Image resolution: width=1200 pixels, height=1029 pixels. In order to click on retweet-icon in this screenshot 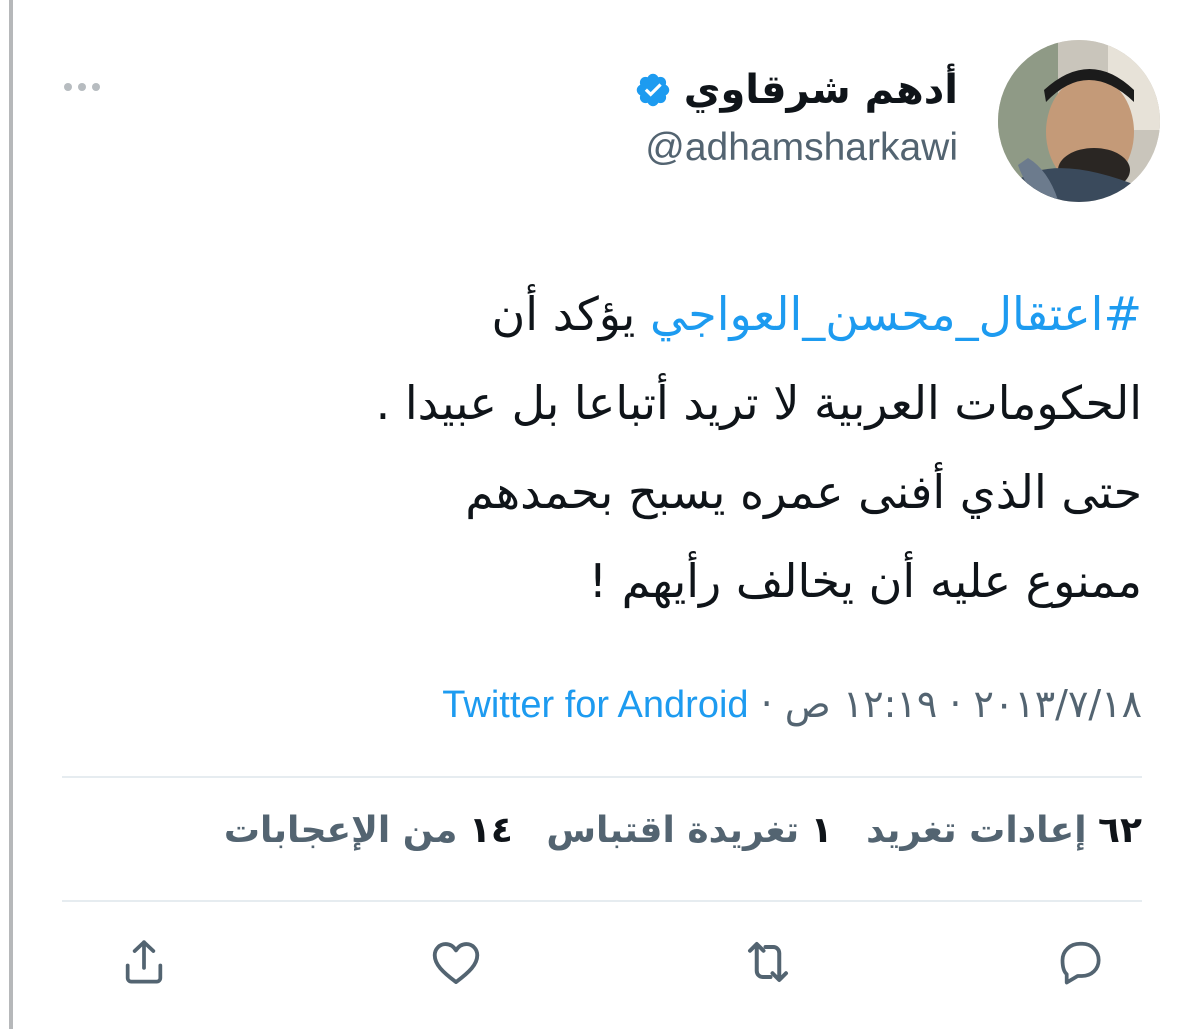, I will do `click(768, 962)`.